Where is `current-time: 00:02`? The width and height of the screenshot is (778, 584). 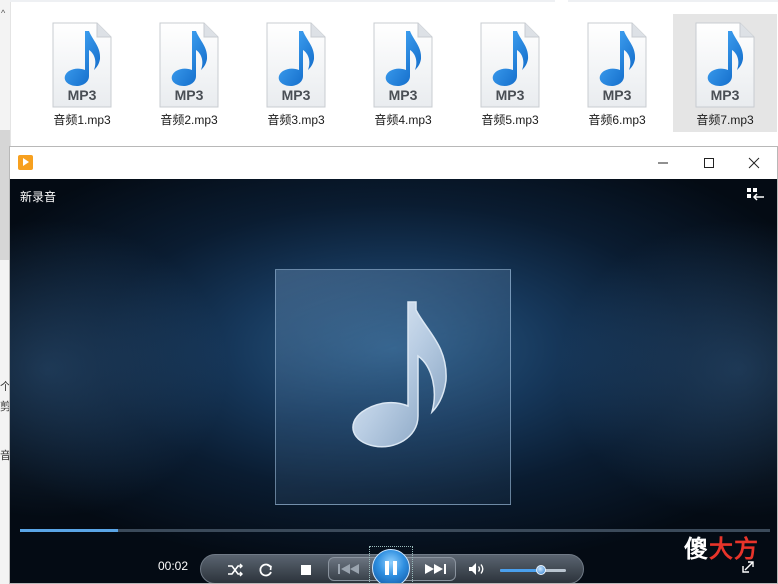
current-time: 00:02 is located at coordinates (173, 566).